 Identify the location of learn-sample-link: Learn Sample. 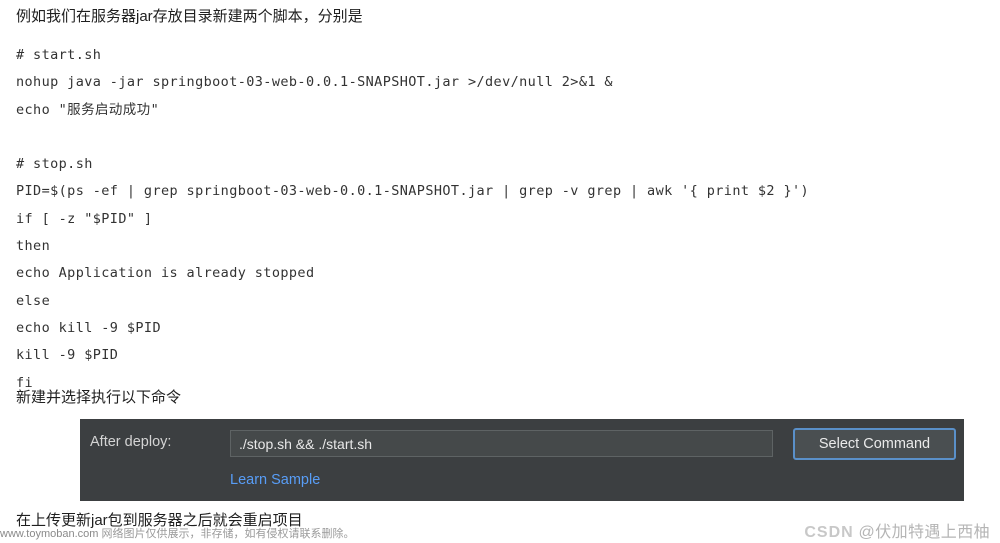
(275, 480).